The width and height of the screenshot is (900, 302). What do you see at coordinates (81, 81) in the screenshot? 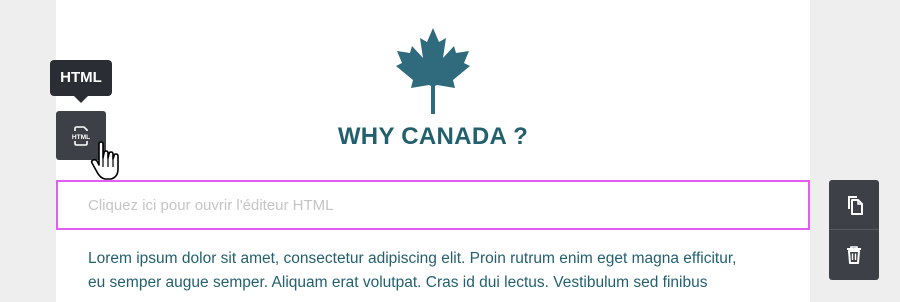
I see `html-tooltip: HTML` at bounding box center [81, 81].